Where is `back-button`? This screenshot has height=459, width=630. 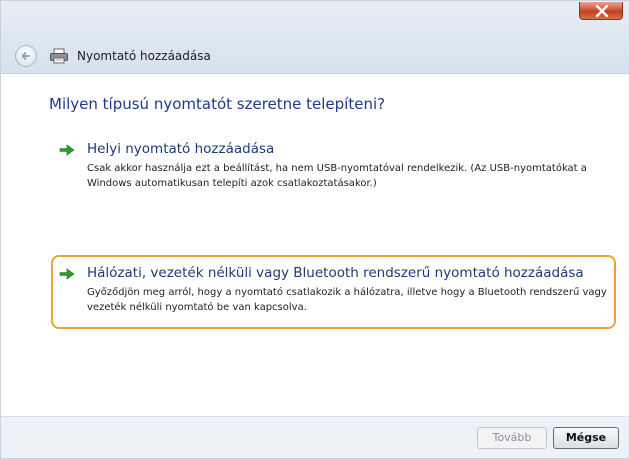 back-button is located at coordinates (26, 56).